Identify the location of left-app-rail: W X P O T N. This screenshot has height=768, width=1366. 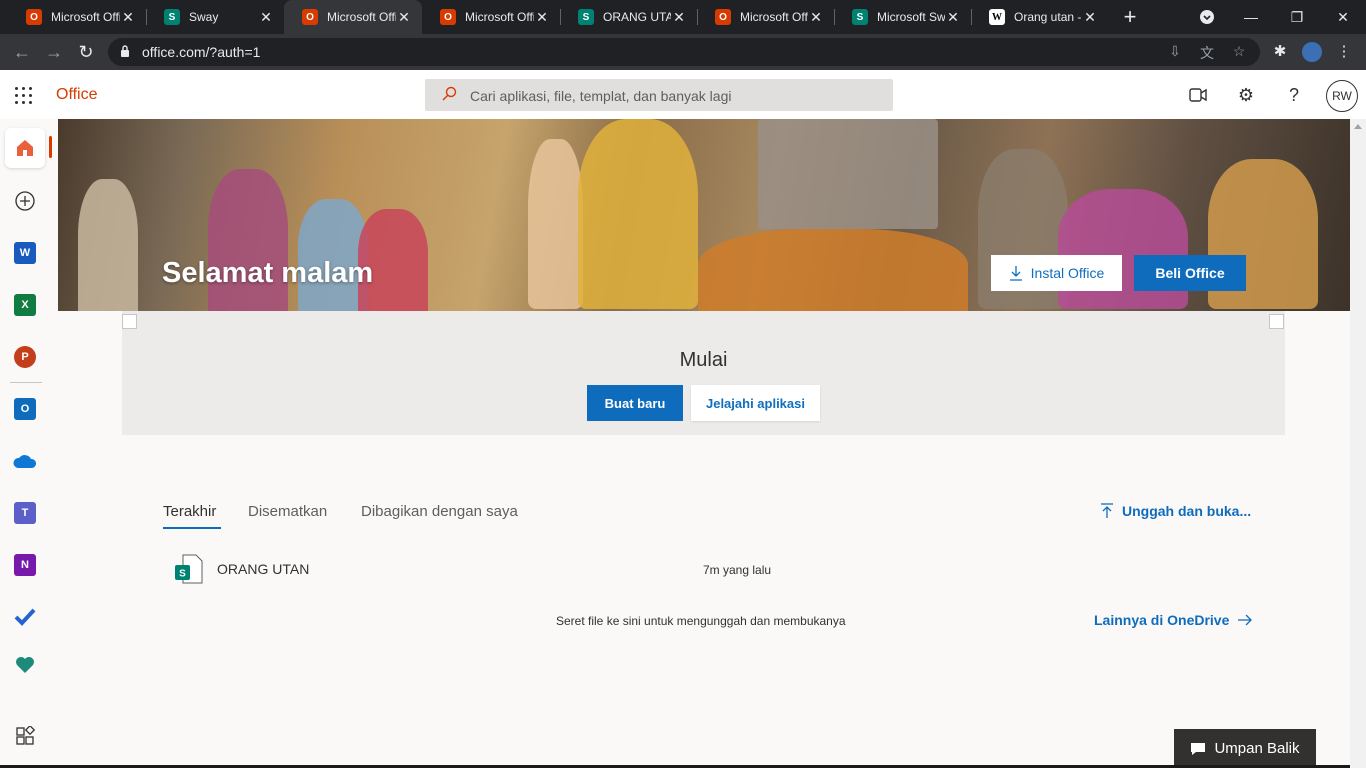
(25, 443).